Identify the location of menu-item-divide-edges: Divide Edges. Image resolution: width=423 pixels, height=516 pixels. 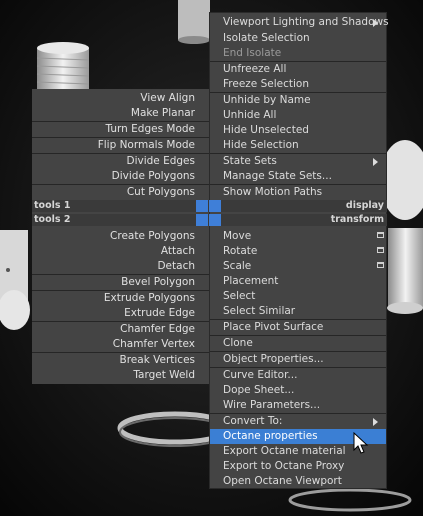
(120, 161).